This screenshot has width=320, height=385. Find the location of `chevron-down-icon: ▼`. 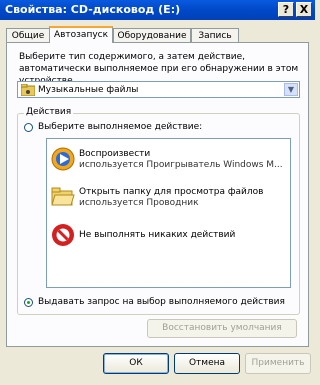

chevron-down-icon: ▼ is located at coordinates (291, 89).